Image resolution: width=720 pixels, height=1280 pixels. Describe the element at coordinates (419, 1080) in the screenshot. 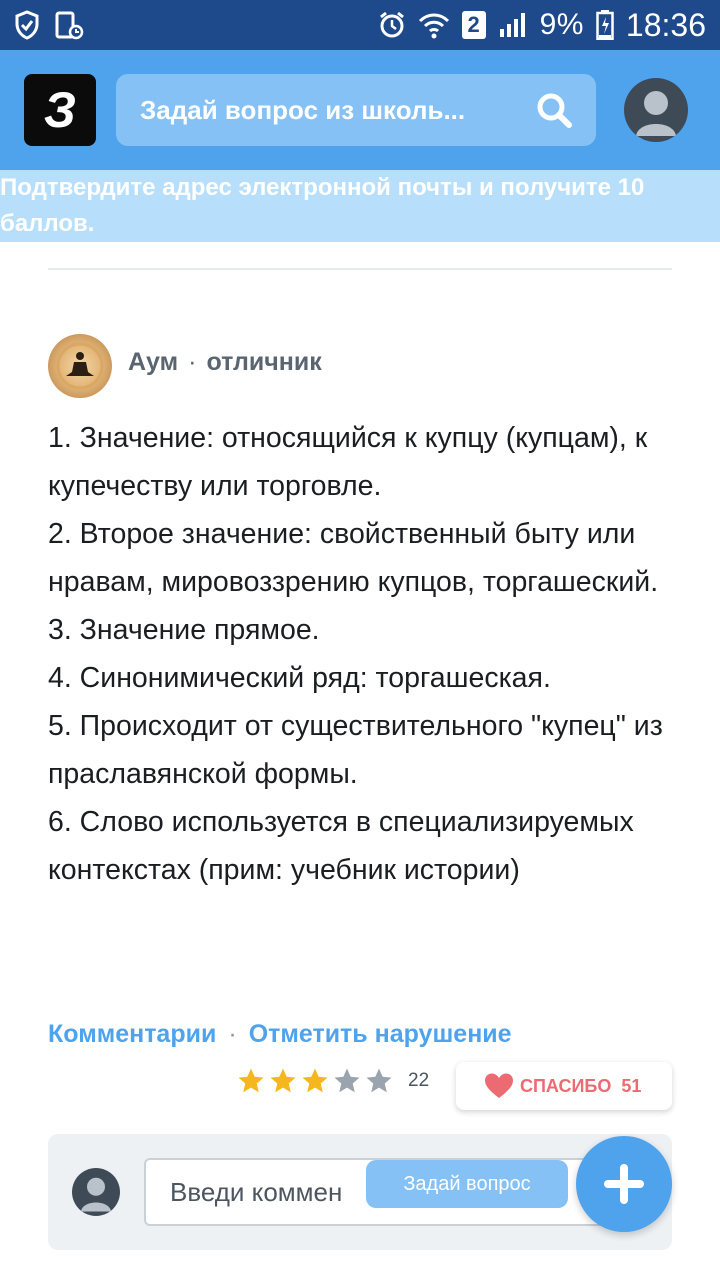

I see `rating-count: 22` at that location.